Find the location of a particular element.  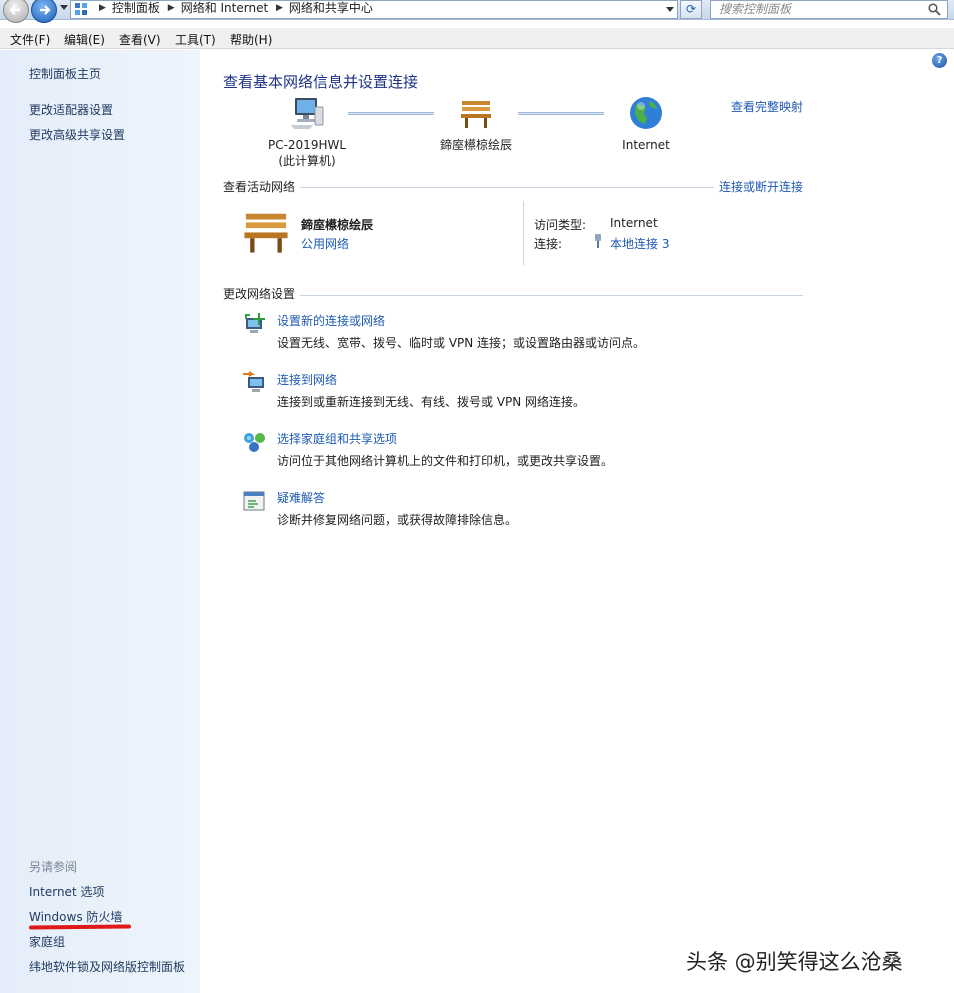

connect-disconnect-link: 连接或断开连接 is located at coordinates (761, 186).